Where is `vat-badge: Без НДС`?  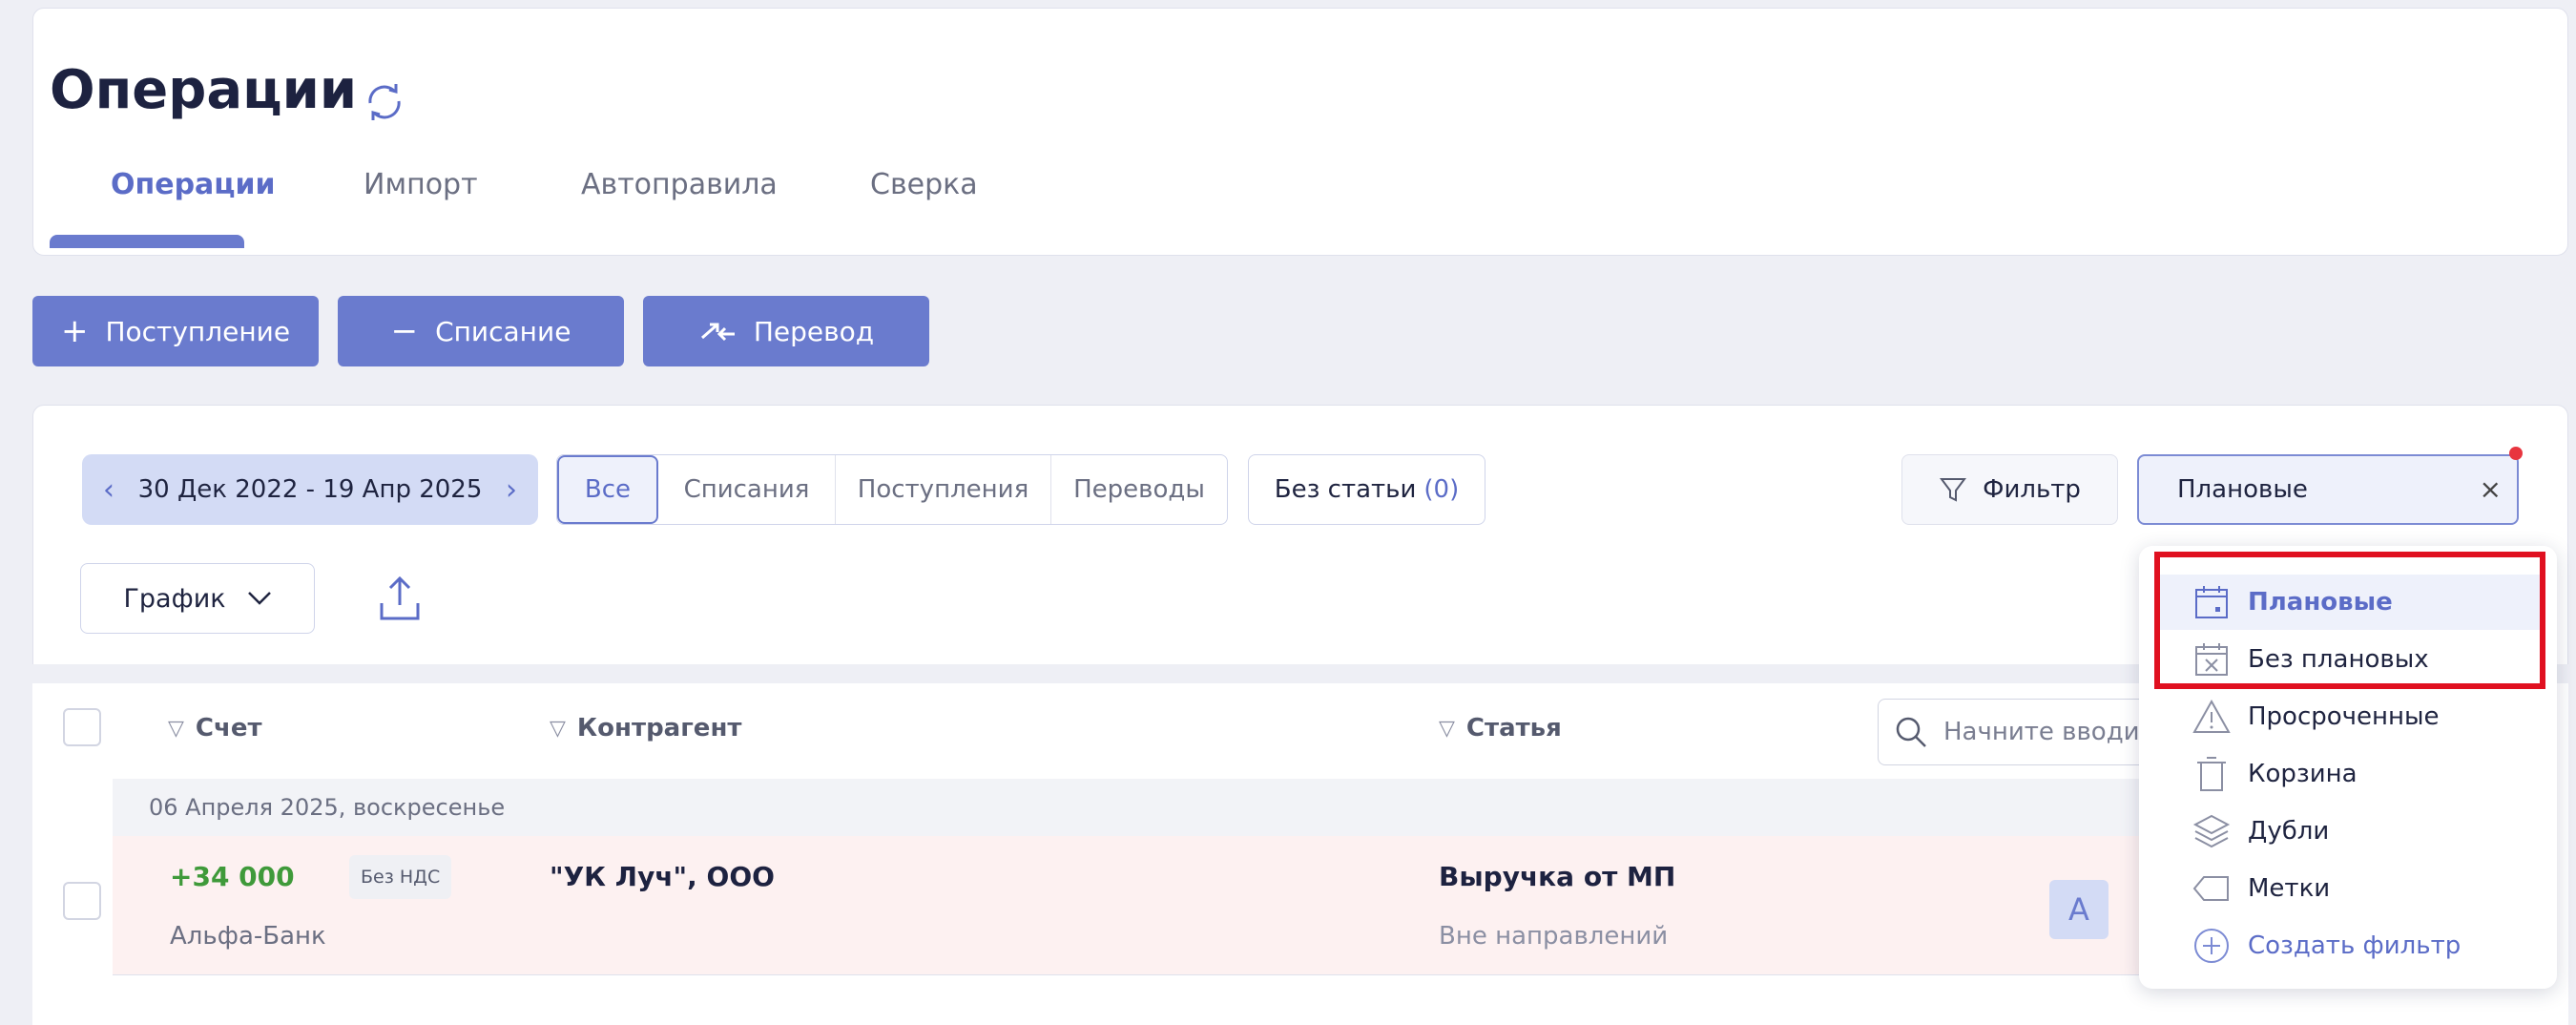 vat-badge: Без НДС is located at coordinates (400, 877).